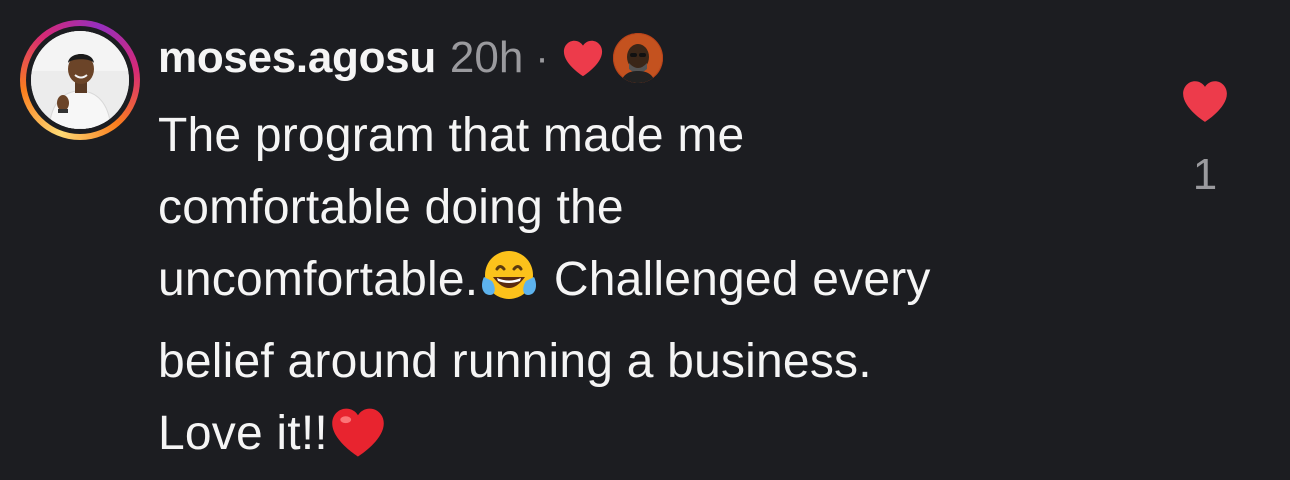 The width and height of the screenshot is (1290, 480). I want to click on avatar-image, so click(80, 80).